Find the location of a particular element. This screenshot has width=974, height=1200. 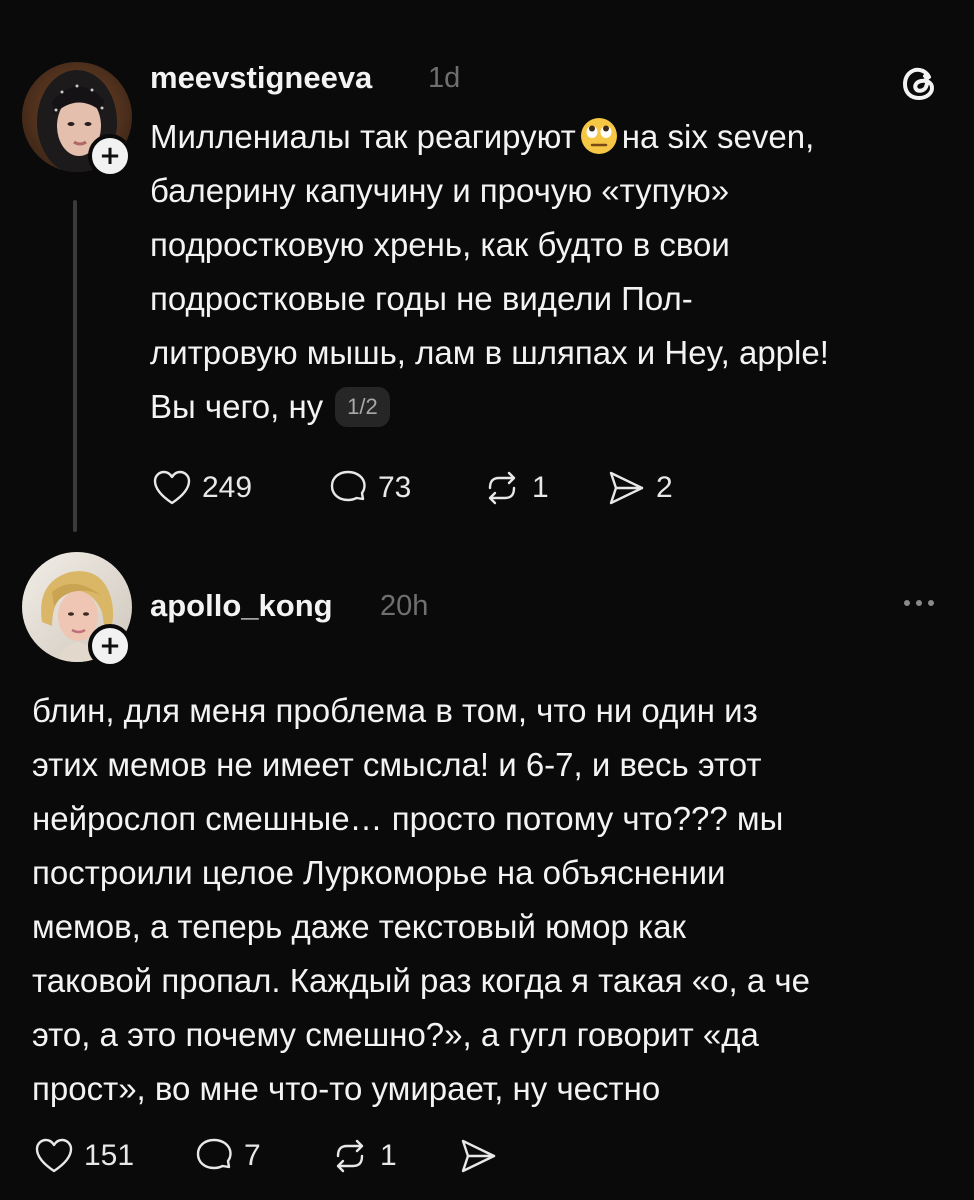

threads-logo-icon is located at coordinates (920, 84).